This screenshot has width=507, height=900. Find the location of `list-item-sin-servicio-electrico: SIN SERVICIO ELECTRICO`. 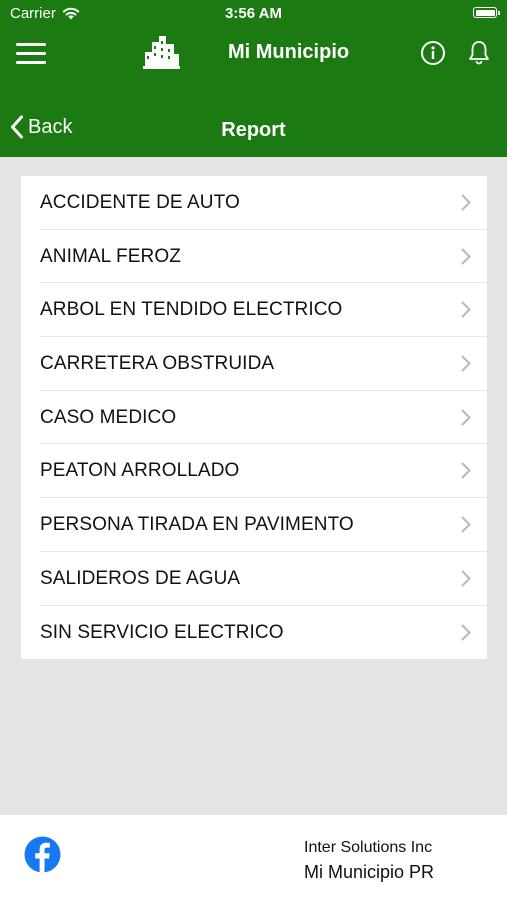

list-item-sin-servicio-electrico: SIN SERVICIO ELECTRICO is located at coordinates (254, 633).